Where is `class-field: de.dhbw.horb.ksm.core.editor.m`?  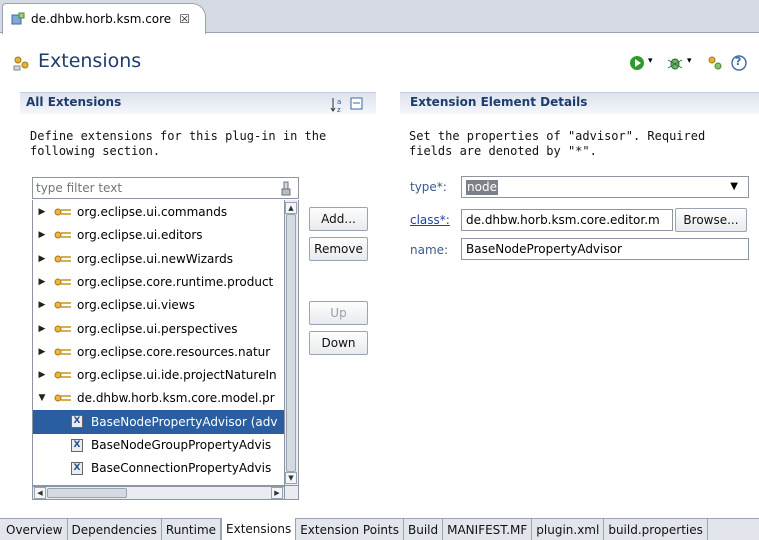 class-field: de.dhbw.horb.ksm.core.editor.m is located at coordinates (567, 220).